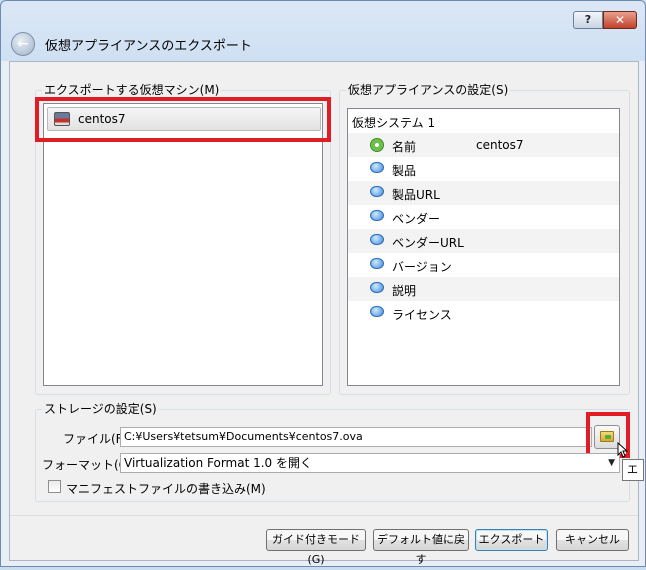 The height and width of the screenshot is (570, 646). I want to click on settings-row-label: バージョン, so click(422, 267).